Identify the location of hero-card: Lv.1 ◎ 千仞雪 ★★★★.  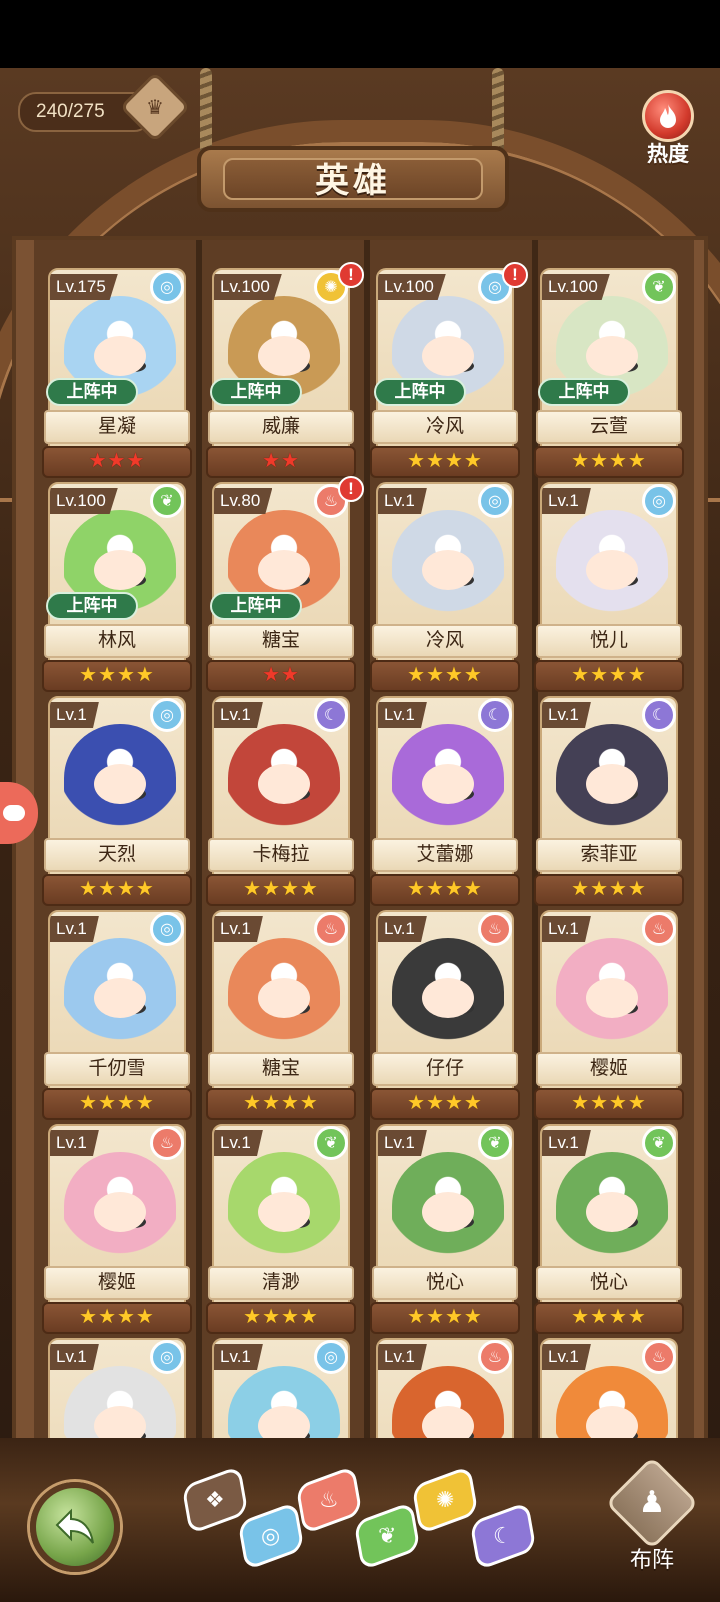
(117, 1017).